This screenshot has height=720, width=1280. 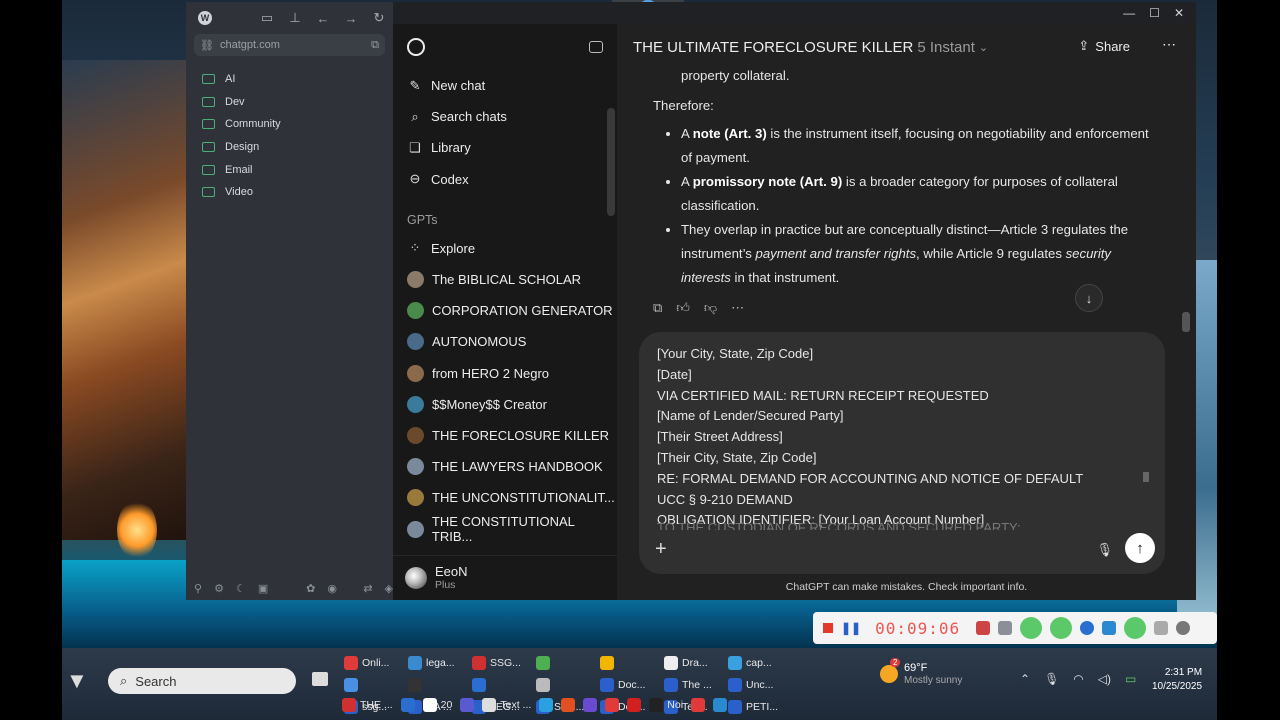 I want to click on thumbs-up-icon: 👍︎, so click(x=683, y=308).